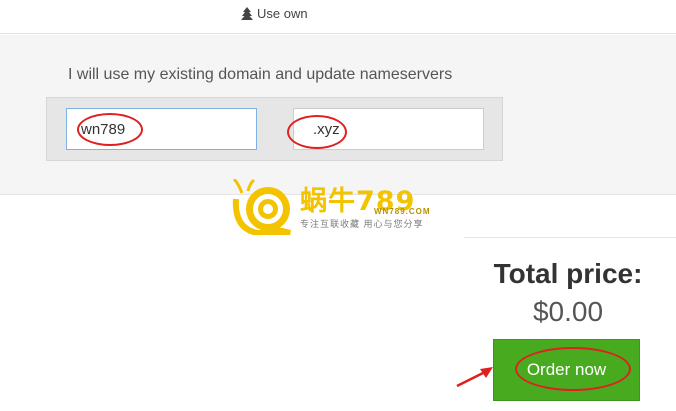 This screenshot has width=676, height=411. I want to click on watermark-logo: 蜗牛789 WN789.COM 专注互联收藏 用心与您分享, so click(344, 207).